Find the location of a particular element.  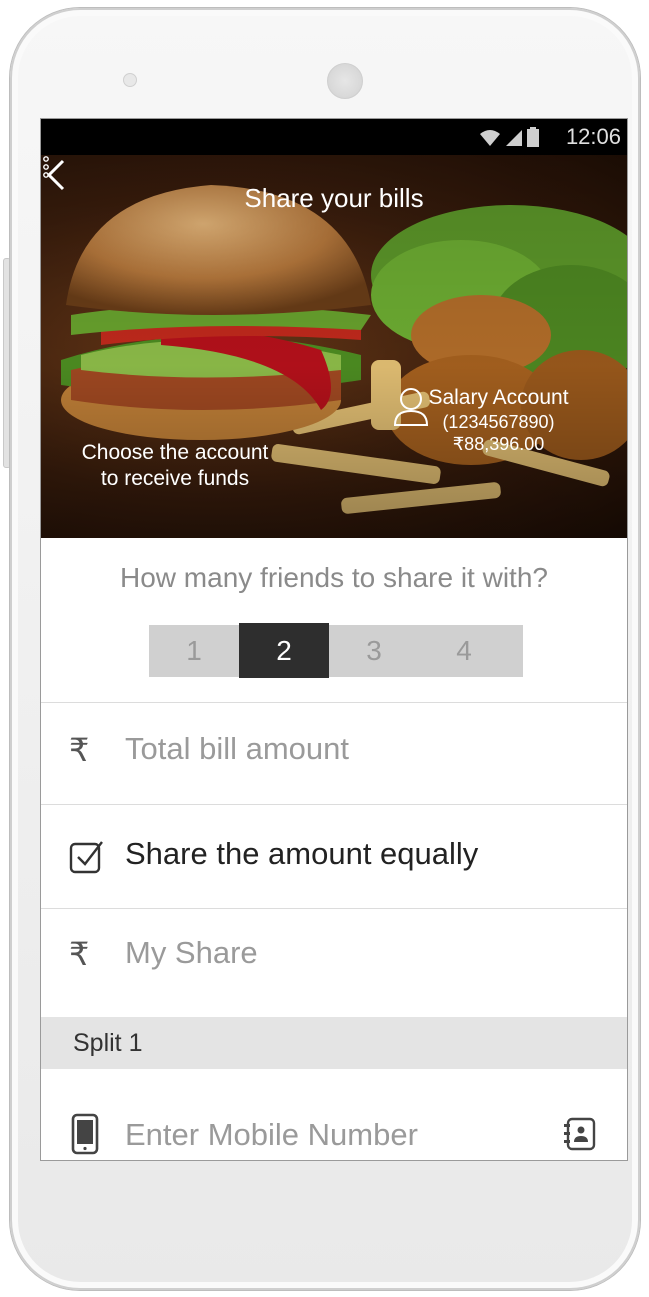

status-icons is located at coordinates (509, 137).